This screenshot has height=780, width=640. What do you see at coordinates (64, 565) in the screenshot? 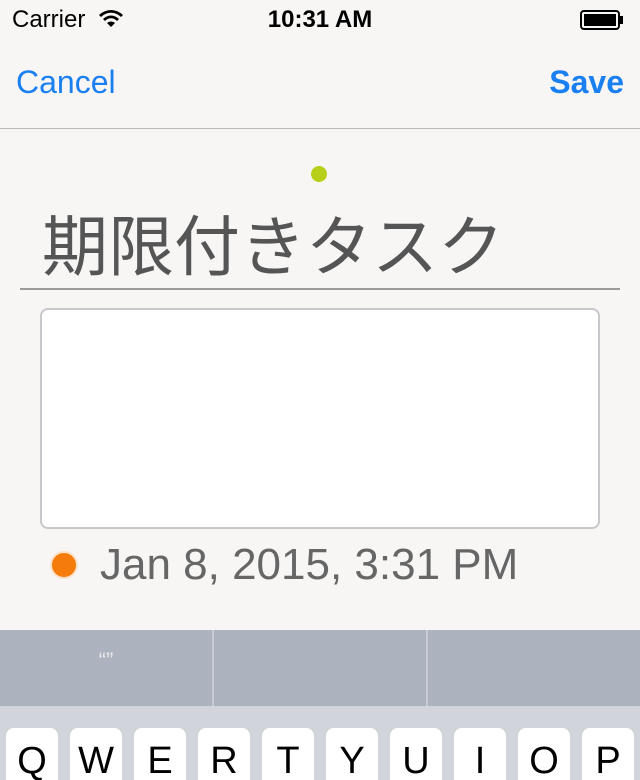
I see `due-date-indicator` at bounding box center [64, 565].